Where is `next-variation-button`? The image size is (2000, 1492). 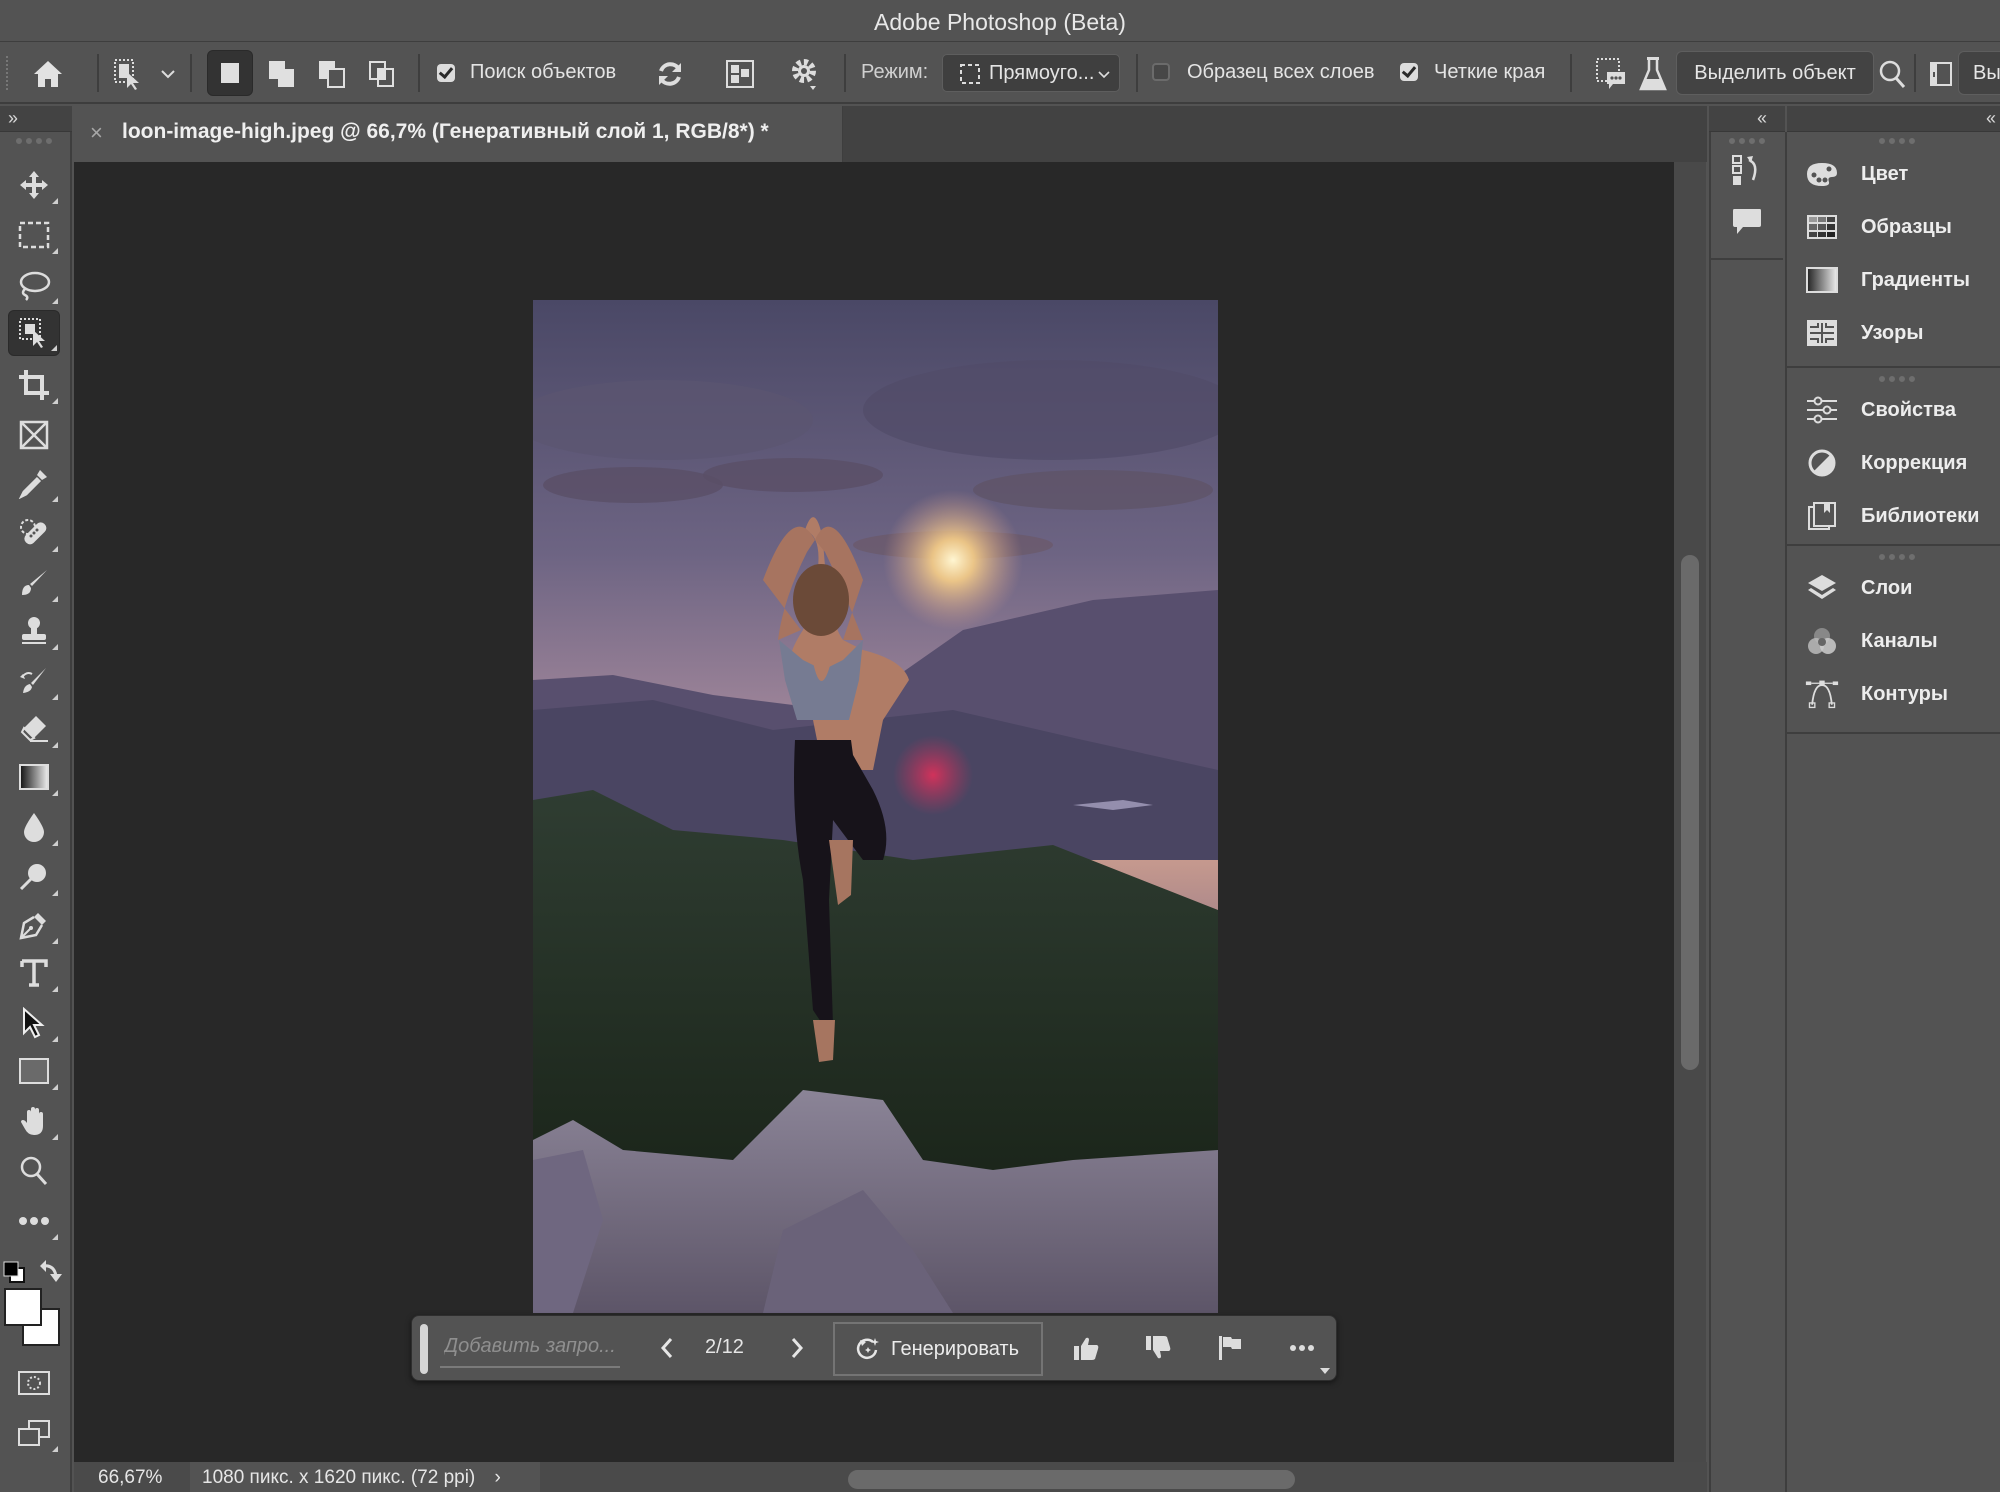 next-variation-button is located at coordinates (797, 1348).